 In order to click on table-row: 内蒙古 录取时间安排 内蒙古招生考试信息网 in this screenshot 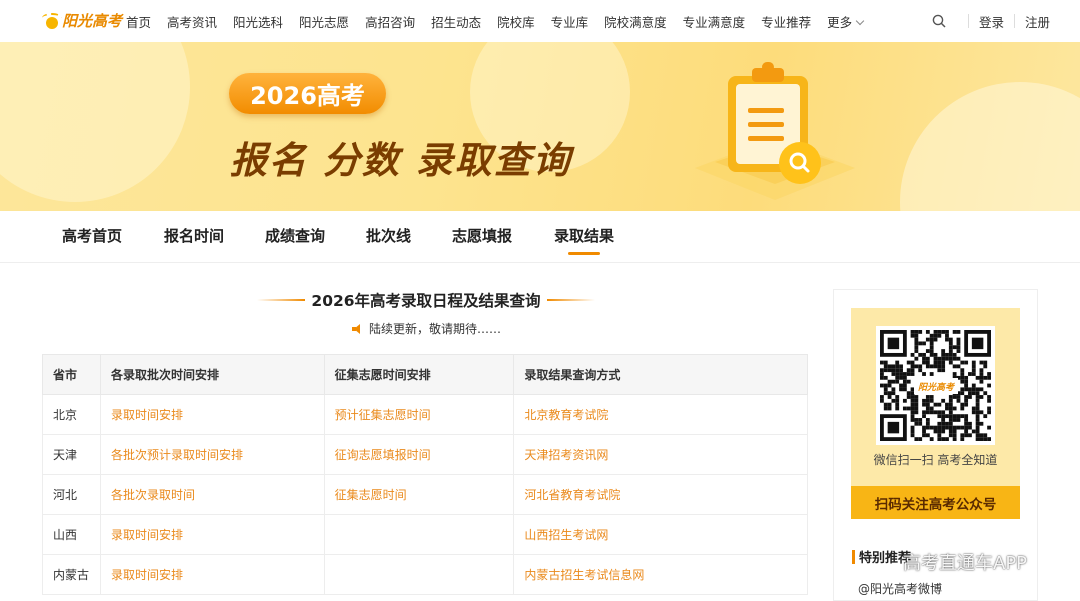, I will do `click(425, 574)`.